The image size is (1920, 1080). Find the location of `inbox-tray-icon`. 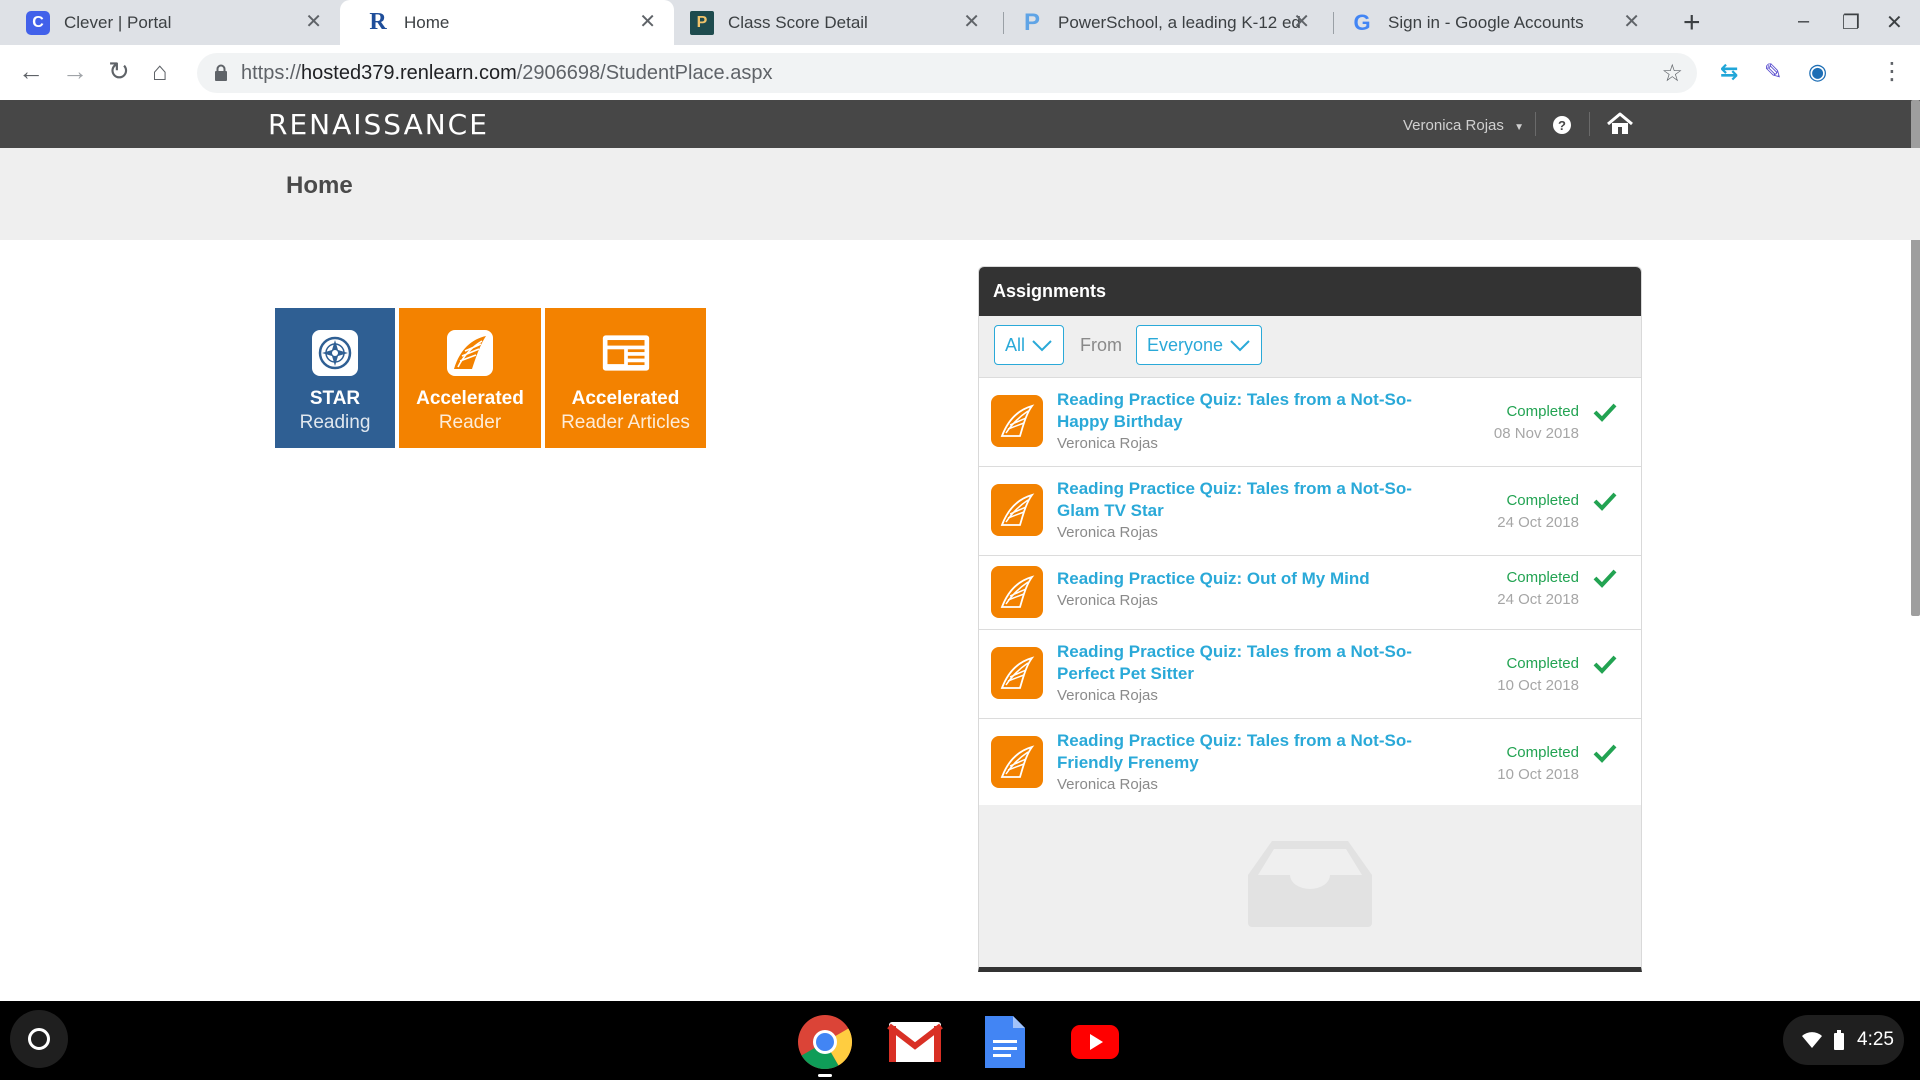

inbox-tray-icon is located at coordinates (1310, 884).